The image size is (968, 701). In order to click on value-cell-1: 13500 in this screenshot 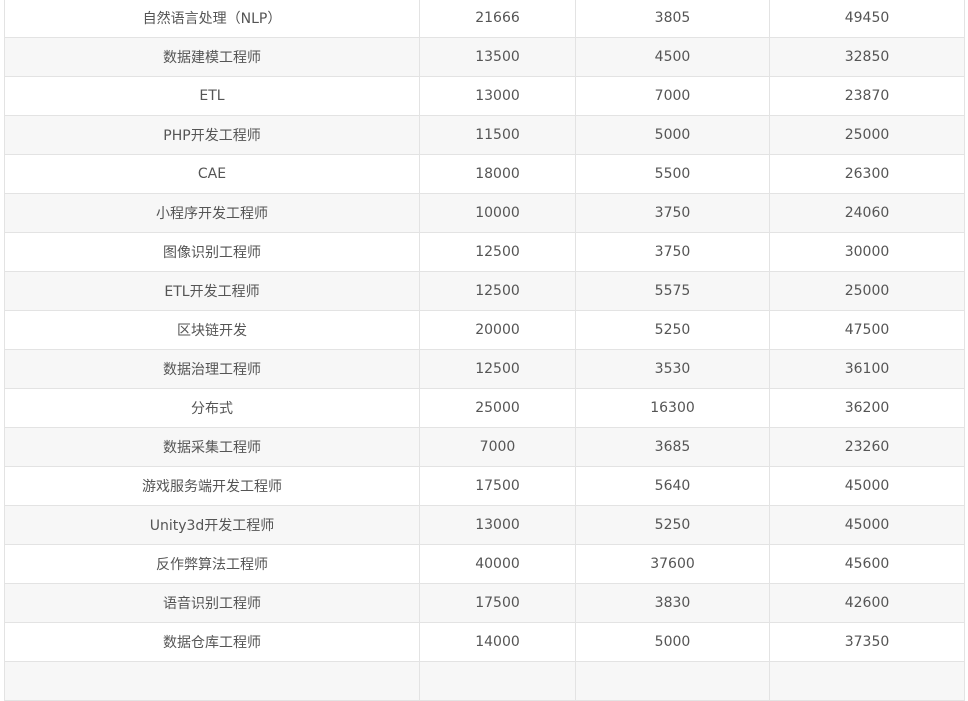, I will do `click(497, 57)`.